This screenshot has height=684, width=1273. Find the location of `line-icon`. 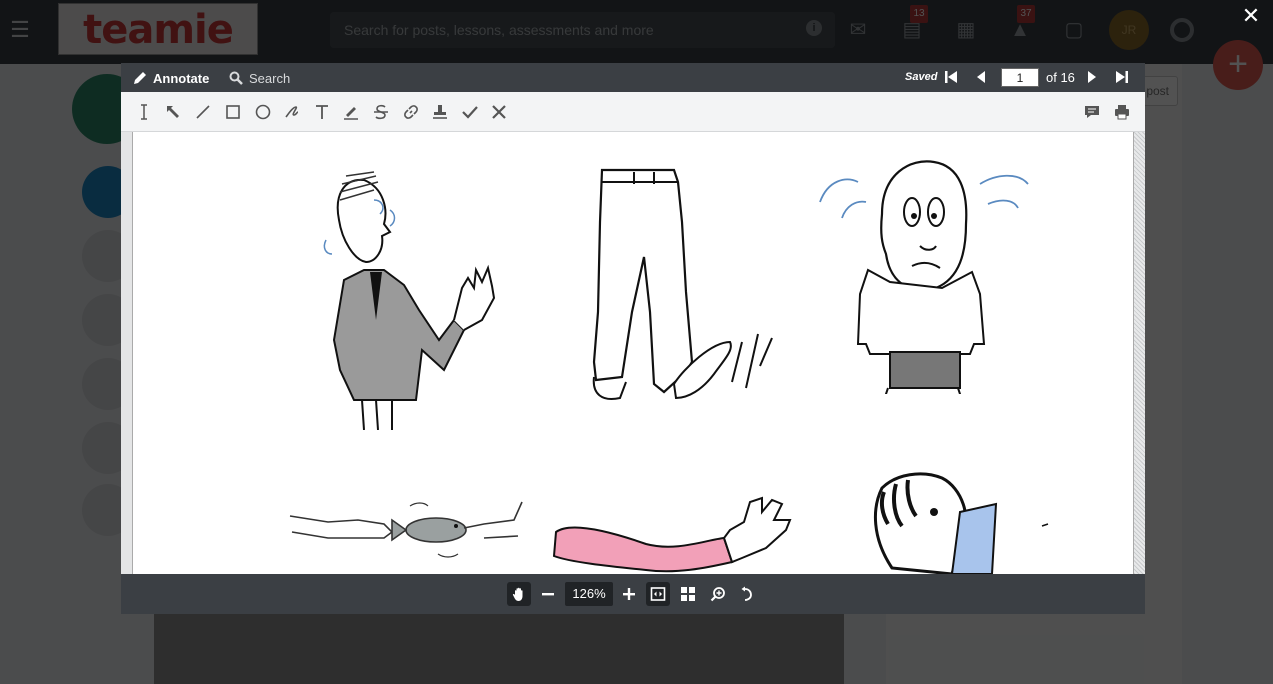

line-icon is located at coordinates (203, 112).